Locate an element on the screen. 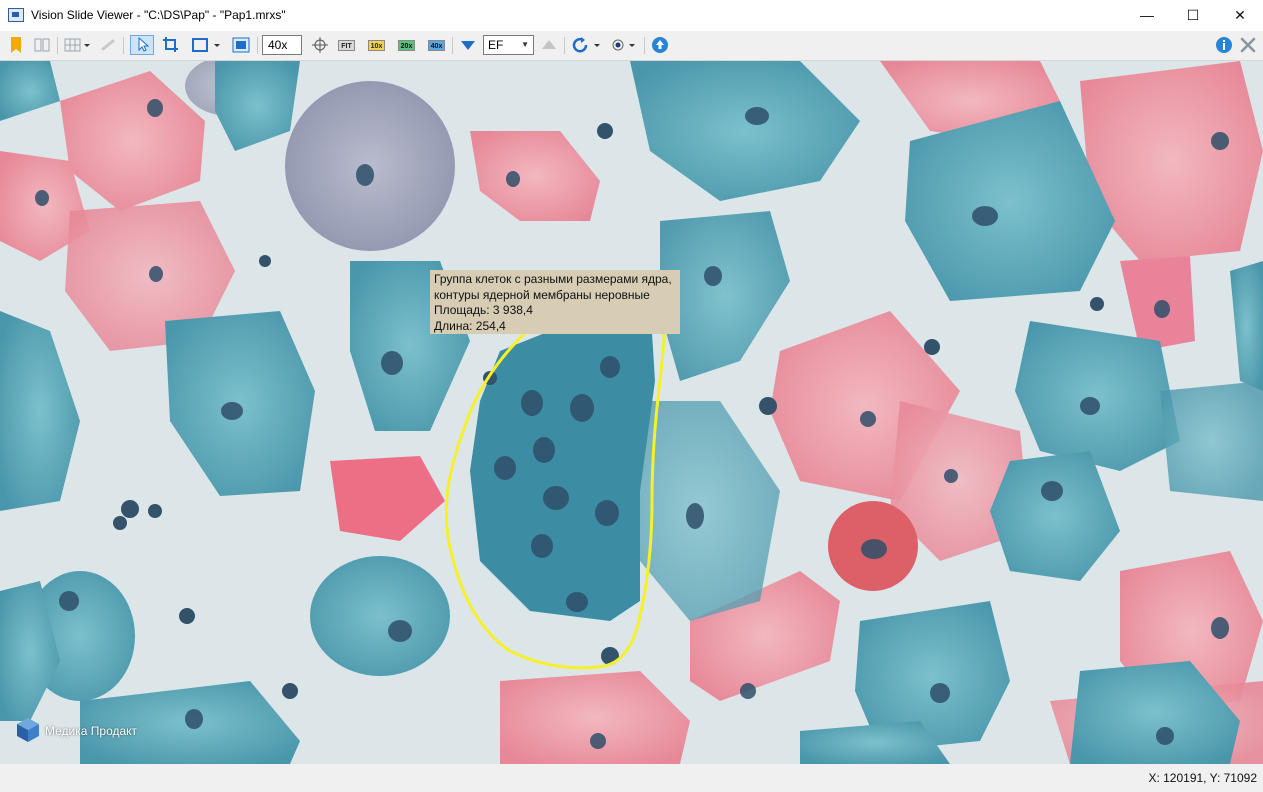  link-icon is located at coordinates (108, 45).